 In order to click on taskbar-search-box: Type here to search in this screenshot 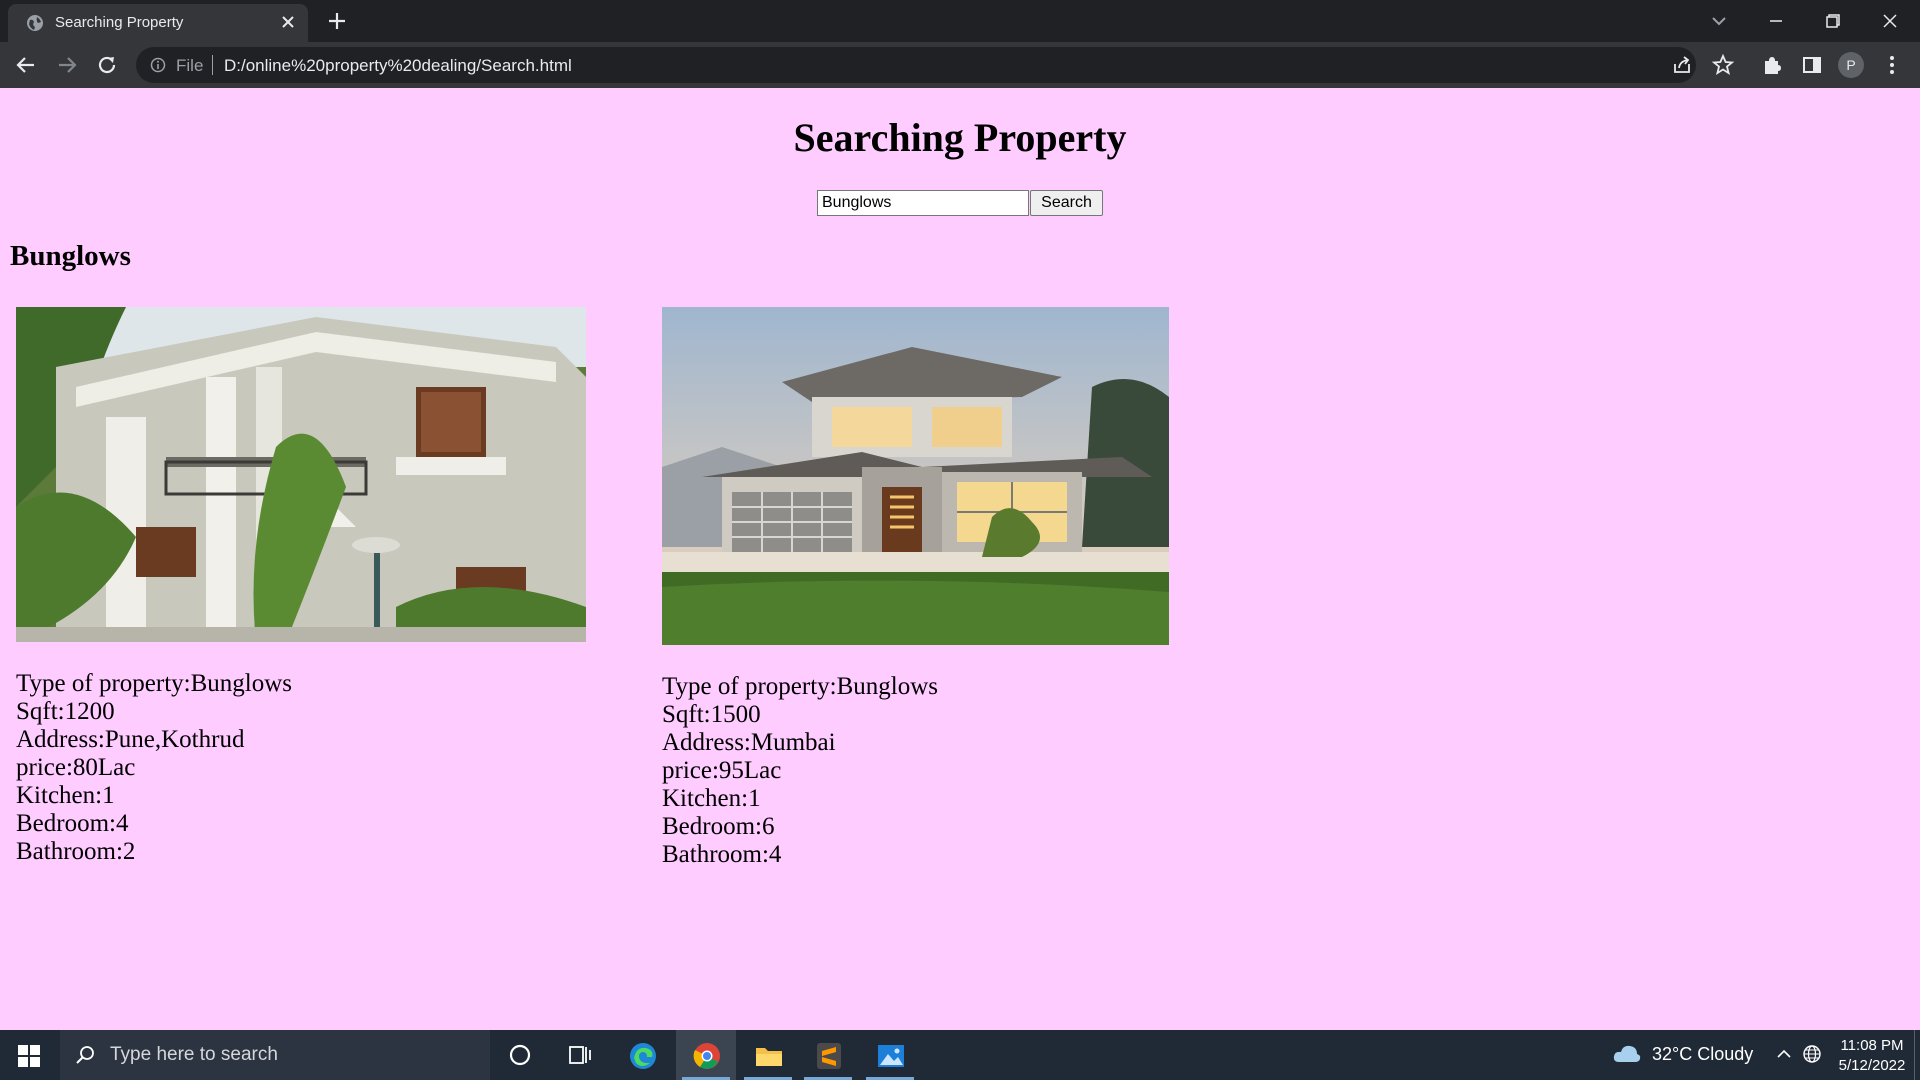, I will do `click(275, 1055)`.